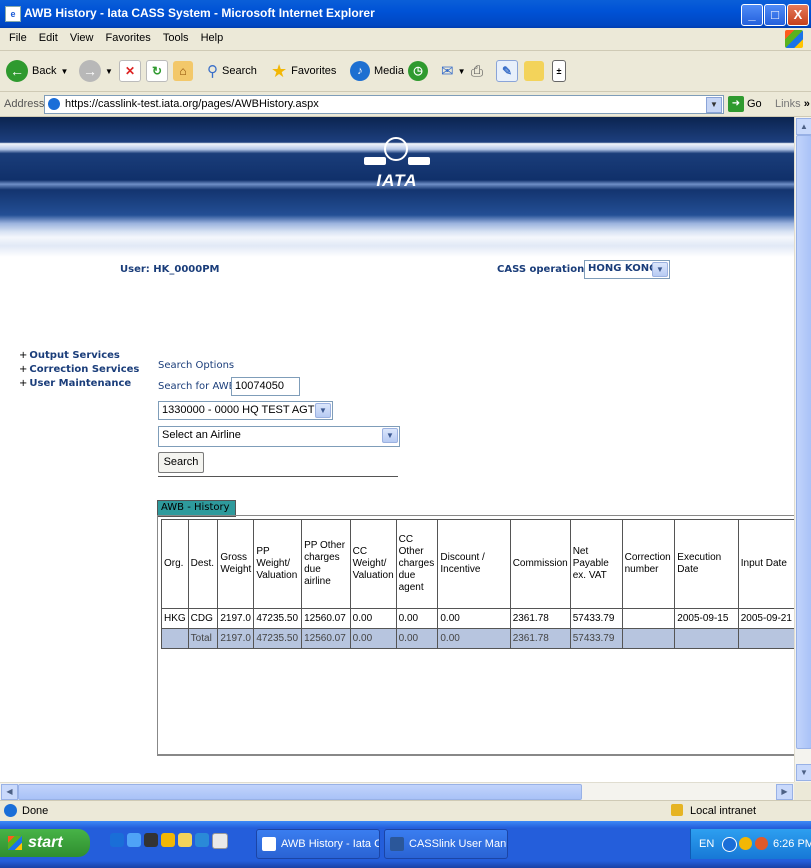  Describe the element at coordinates (477, 71) in the screenshot. I see `print-button: ⎙` at that location.